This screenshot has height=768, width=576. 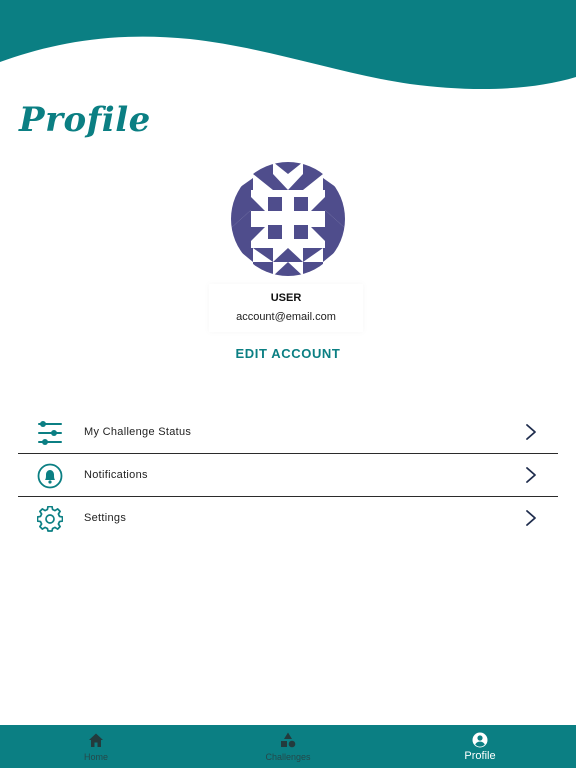 I want to click on bottom-tab-bar: Home Challenges Profile, so click(x=288, y=746).